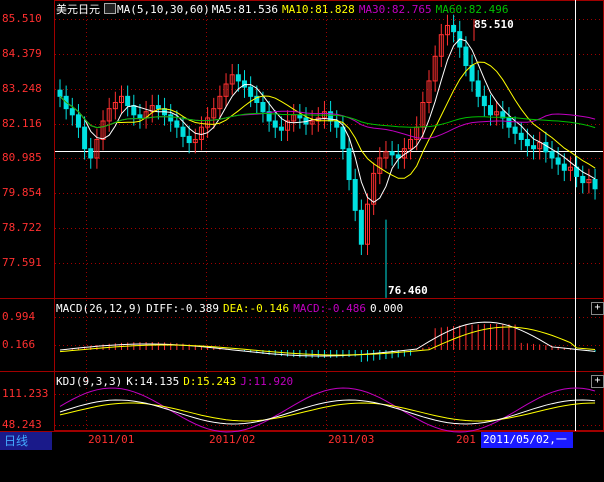  Describe the element at coordinates (78, 9) in the screenshot. I see `symbol-title: 美元日元` at that location.